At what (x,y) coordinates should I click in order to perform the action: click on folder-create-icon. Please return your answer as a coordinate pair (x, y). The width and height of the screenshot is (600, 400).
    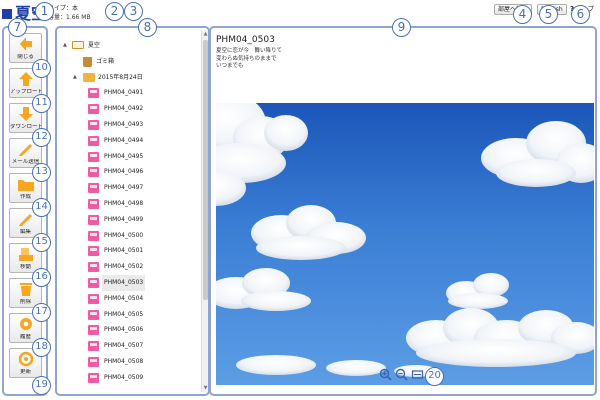
    Looking at the image, I should click on (26, 184).